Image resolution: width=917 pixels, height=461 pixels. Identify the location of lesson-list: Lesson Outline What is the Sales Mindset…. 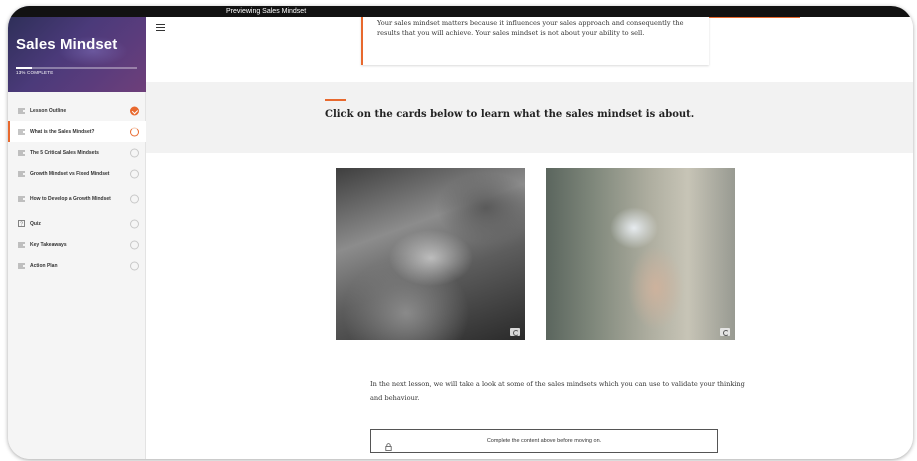
(77, 188).